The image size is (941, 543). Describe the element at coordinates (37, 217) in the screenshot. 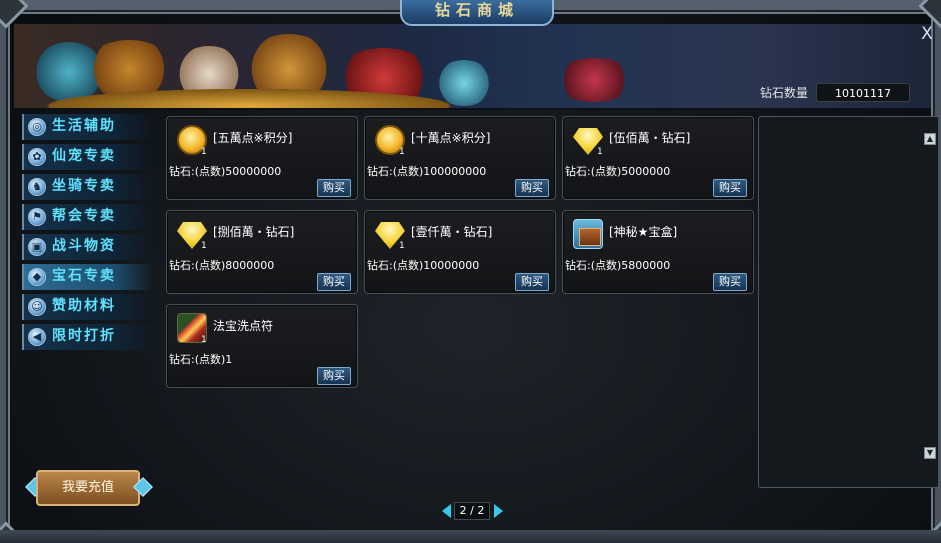

I see `flag-icon: ⚑` at that location.